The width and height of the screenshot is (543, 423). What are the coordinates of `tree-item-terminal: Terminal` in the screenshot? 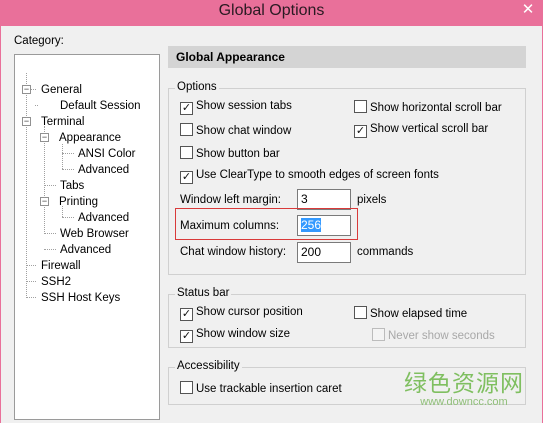 It's located at (62, 122).